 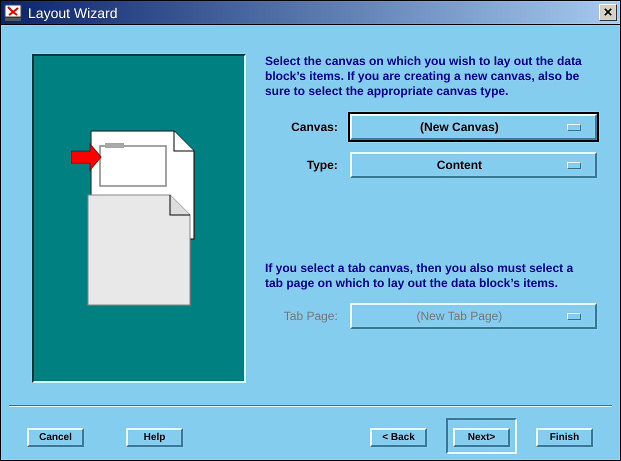 What do you see at coordinates (314, 127) in the screenshot?
I see `field-label: Canvas:` at bounding box center [314, 127].